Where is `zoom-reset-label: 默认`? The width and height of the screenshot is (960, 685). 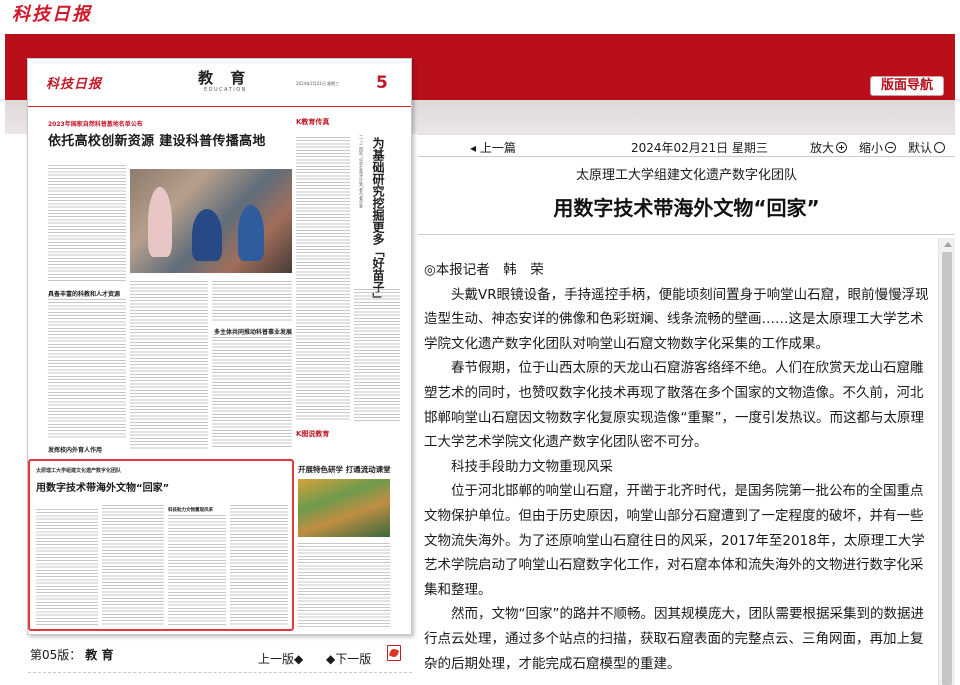
zoom-reset-label: 默认 is located at coordinates (920, 148).